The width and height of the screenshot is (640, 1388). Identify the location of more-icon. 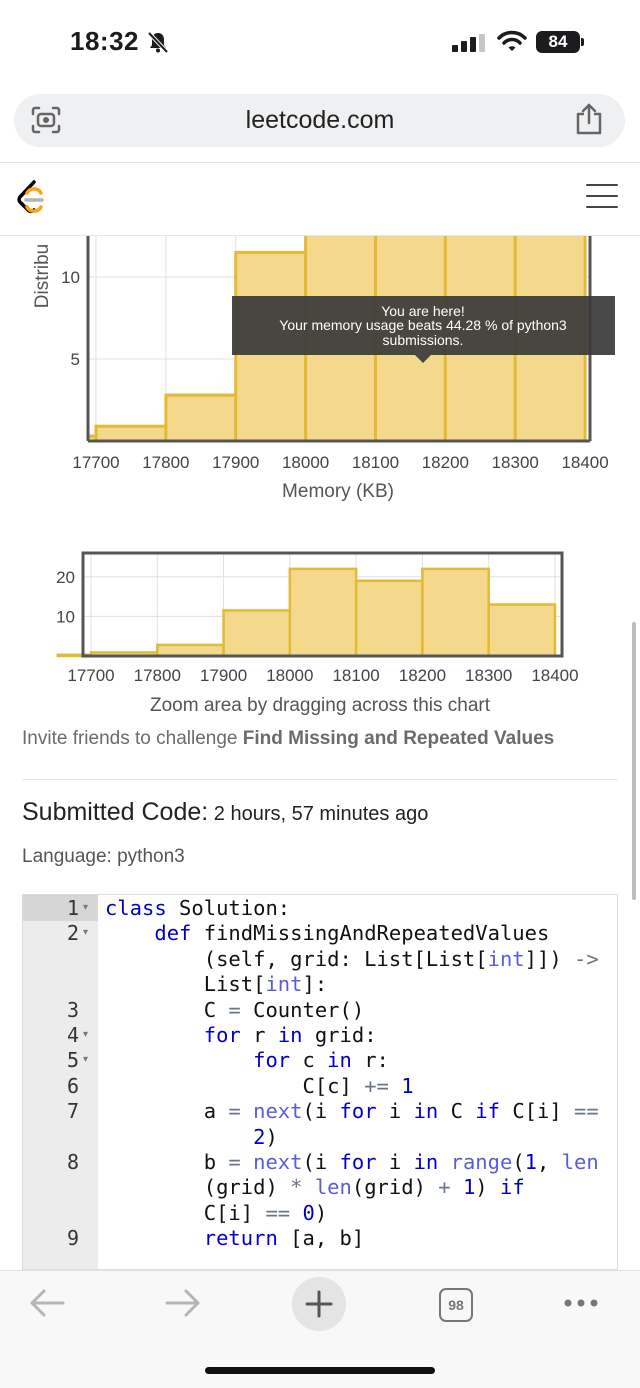
(581, 1303).